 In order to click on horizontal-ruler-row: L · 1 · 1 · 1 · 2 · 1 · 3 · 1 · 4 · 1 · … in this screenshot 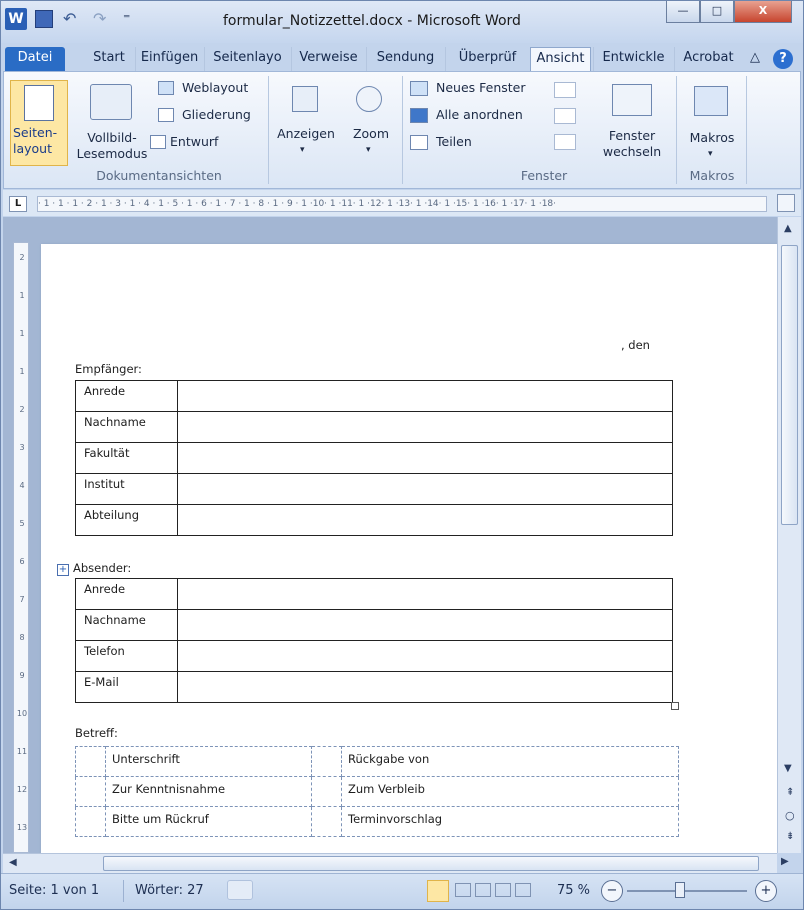, I will do `click(402, 203)`.